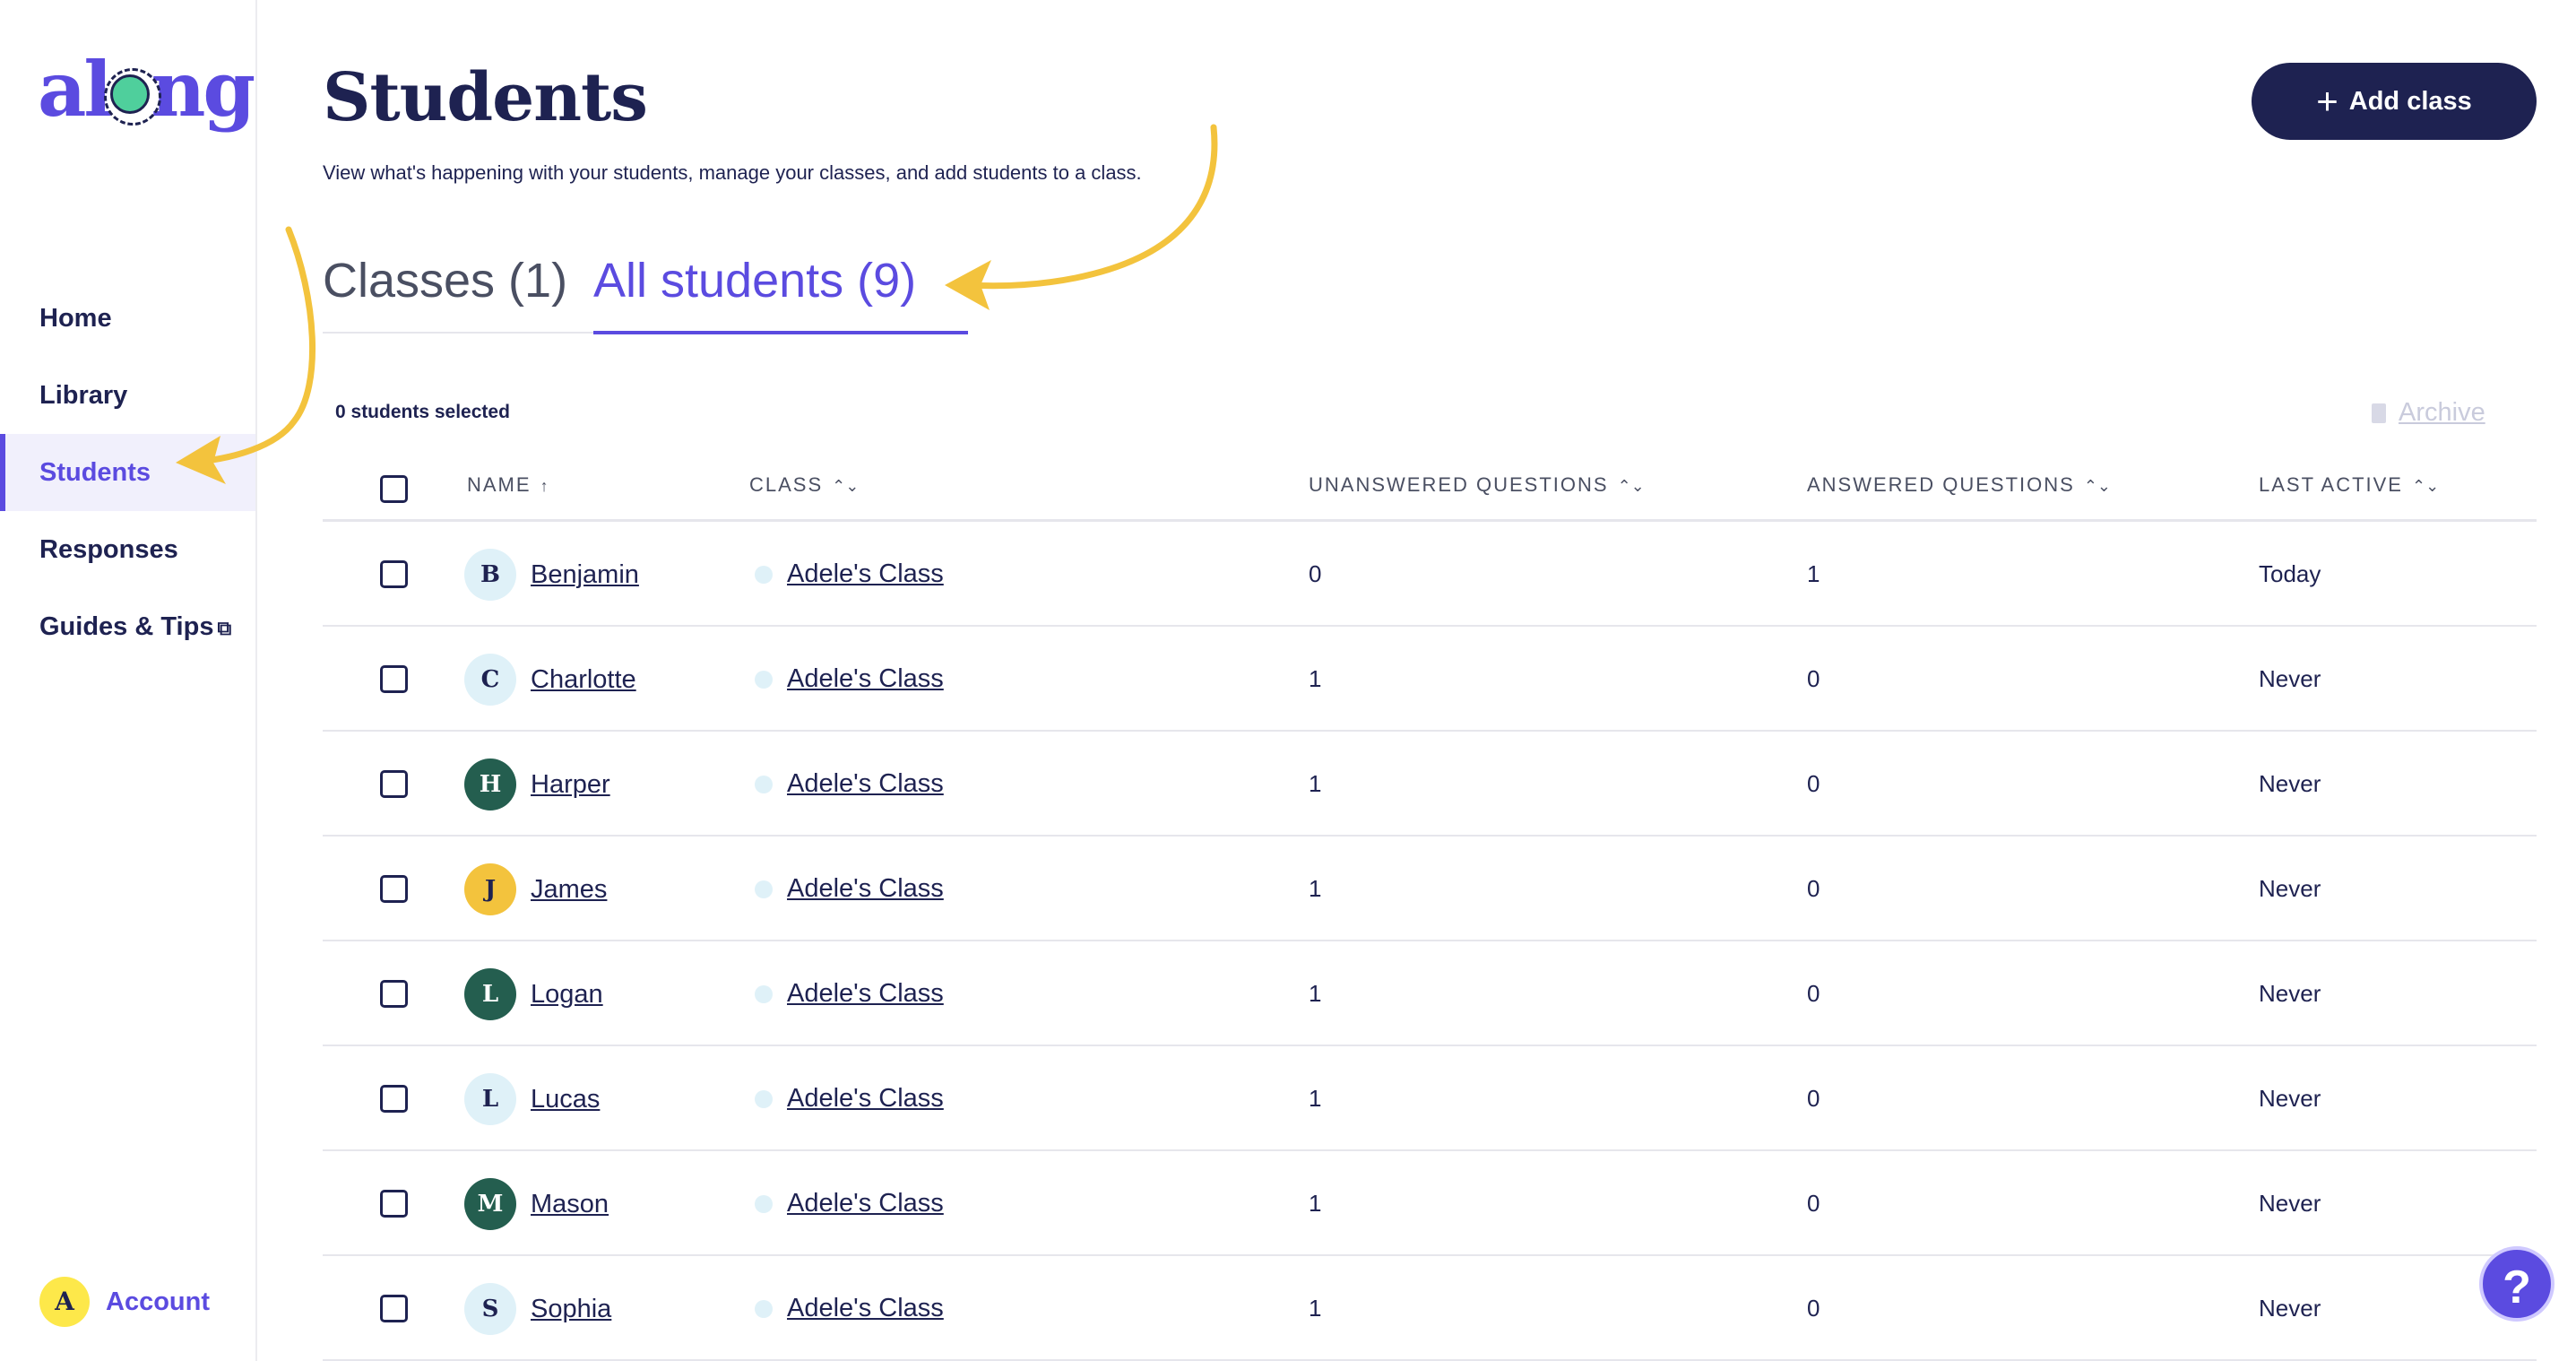  What do you see at coordinates (1430, 679) in the screenshot?
I see `table-row: C Charlotte Adele's Class 1 0 Never` at bounding box center [1430, 679].